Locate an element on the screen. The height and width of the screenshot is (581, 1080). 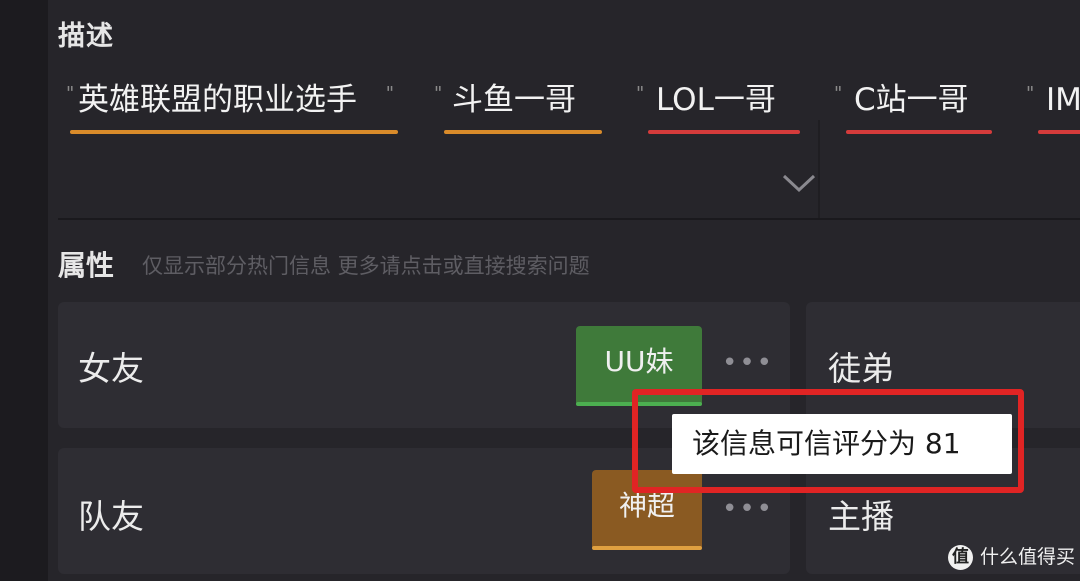
attributes-hint: 仅显示部分热门信息 更多请点击或直接搜索问题 is located at coordinates (366, 266).